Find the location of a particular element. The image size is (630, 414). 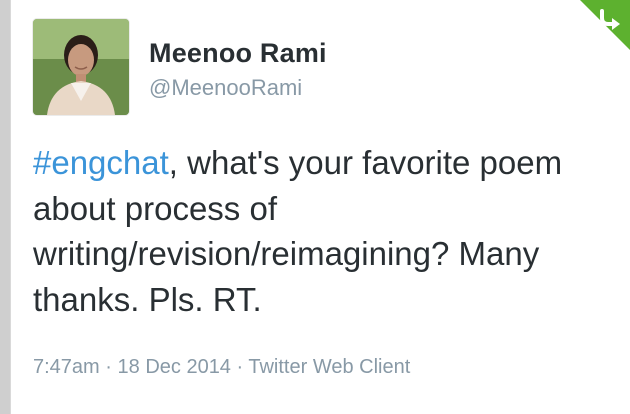

author-name: Meenoo Rami is located at coordinates (238, 53).